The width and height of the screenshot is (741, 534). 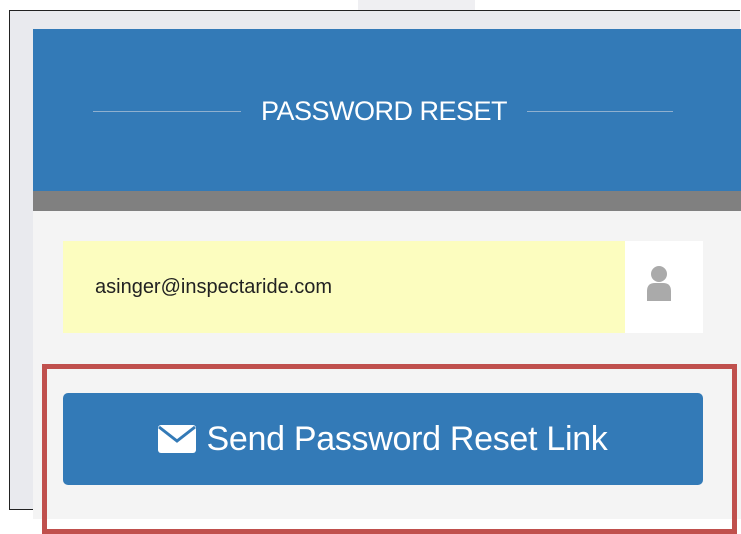 I want to click on email-input-group: asinger@inspectaride.com, so click(x=383, y=287).